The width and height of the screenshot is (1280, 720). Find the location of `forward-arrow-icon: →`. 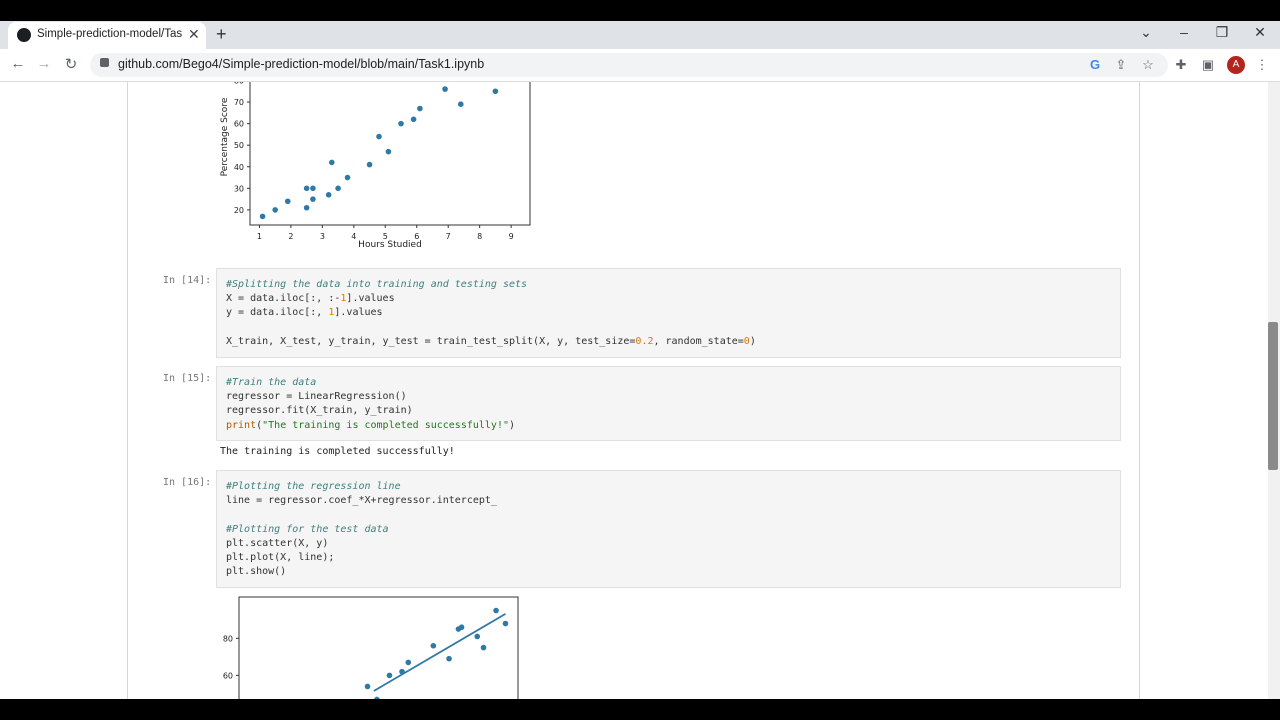

forward-arrow-icon: → is located at coordinates (44, 63).